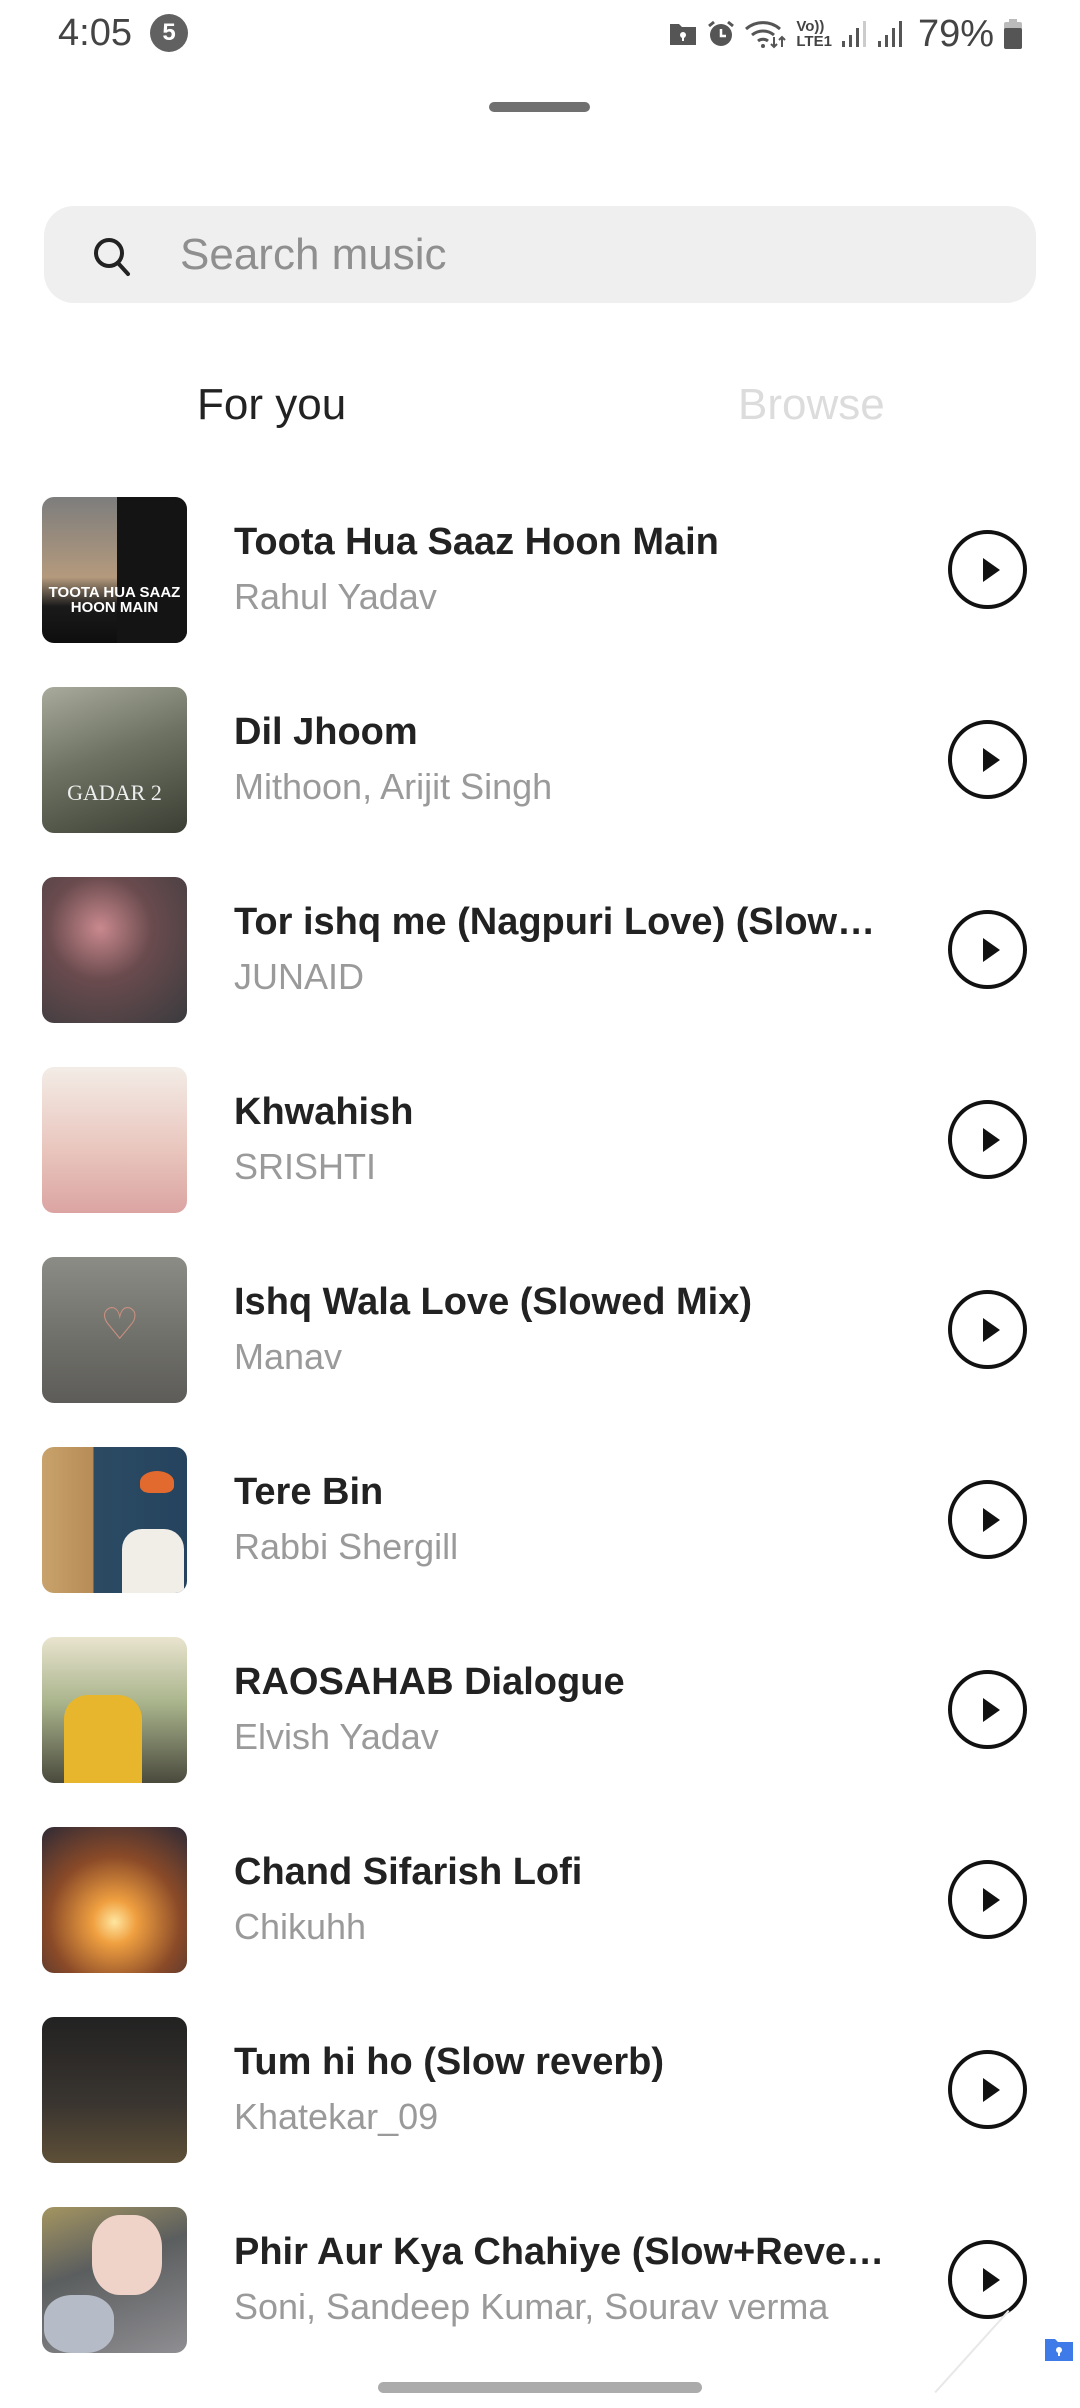 This screenshot has width=1080, height=2408. What do you see at coordinates (889, 34) in the screenshot?
I see `signal-sim2-icon` at bounding box center [889, 34].